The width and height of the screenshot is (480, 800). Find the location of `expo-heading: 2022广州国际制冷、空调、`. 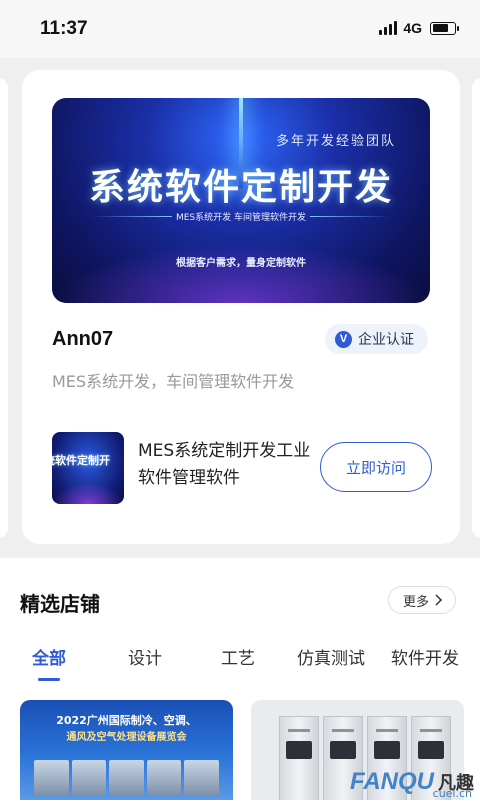

expo-heading: 2022广州国际制冷、空调、 is located at coordinates (126, 720).